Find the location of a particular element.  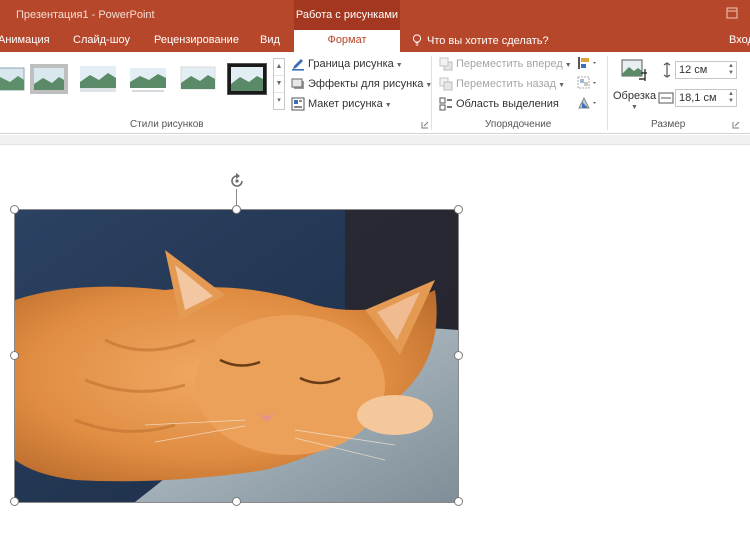

group-label-arrange: Упорядочение is located at coordinates (518, 124).